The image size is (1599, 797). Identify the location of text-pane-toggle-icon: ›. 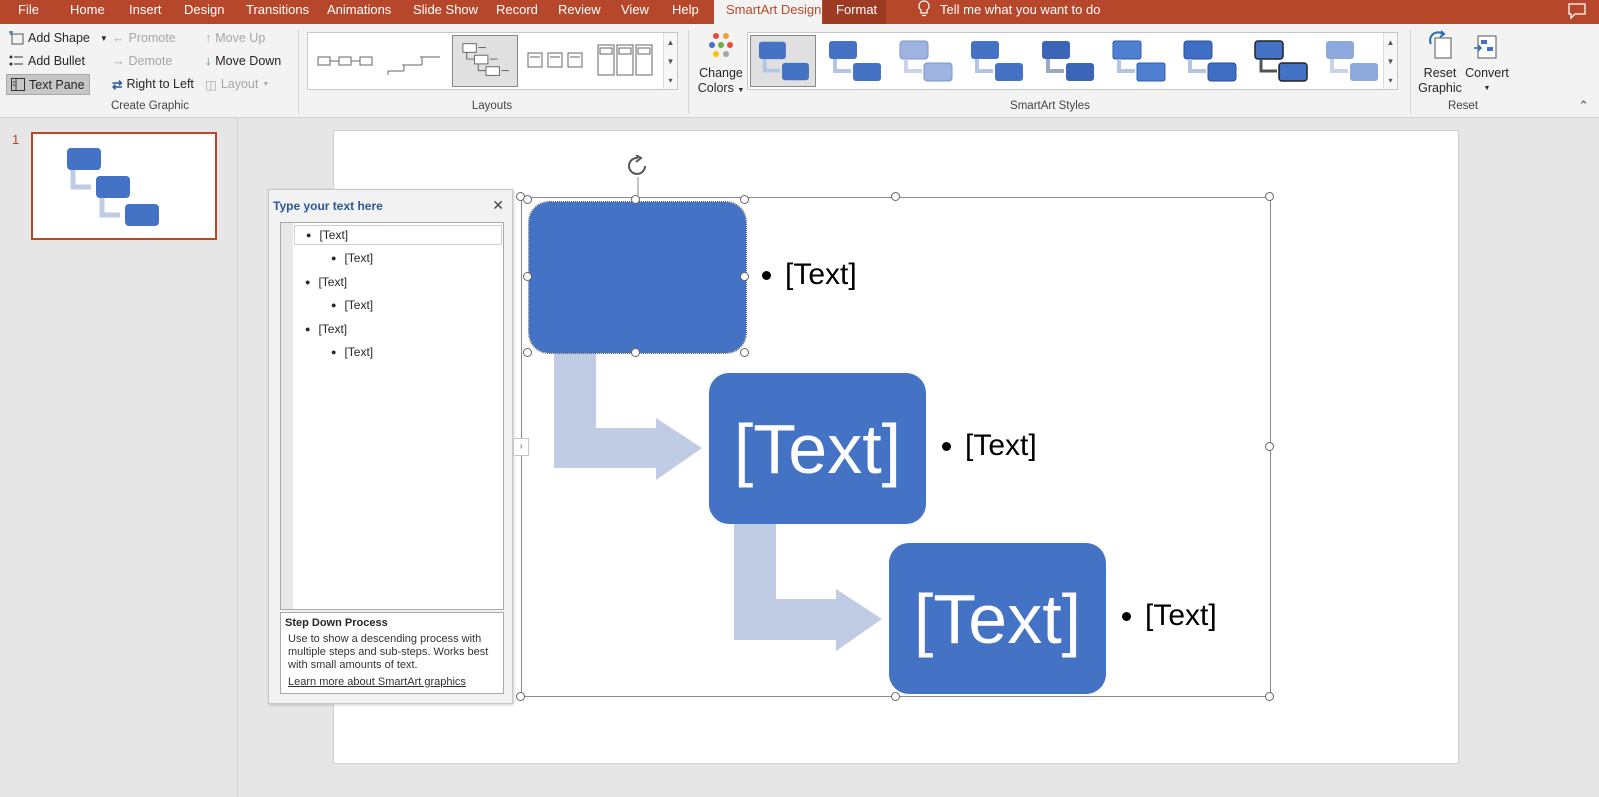
(521, 447).